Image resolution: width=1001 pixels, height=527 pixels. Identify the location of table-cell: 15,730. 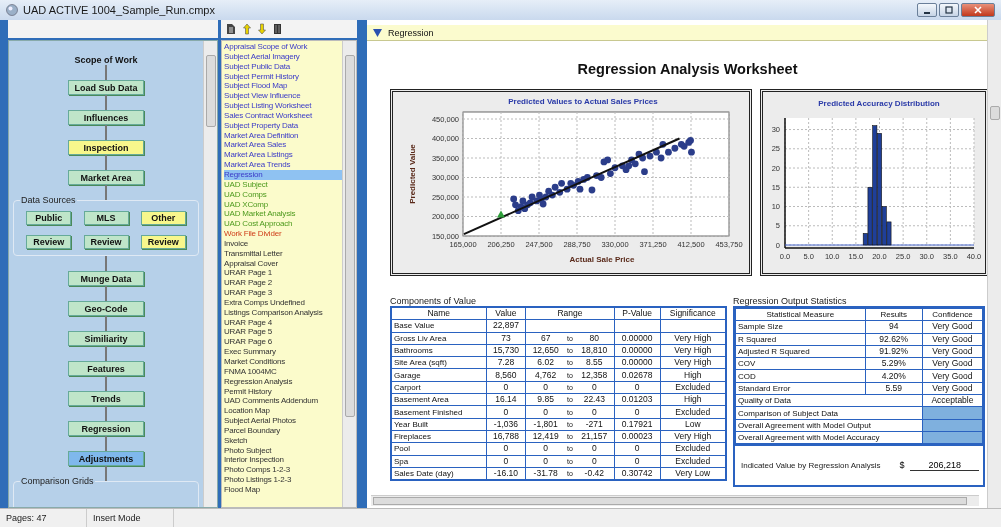
(506, 350).